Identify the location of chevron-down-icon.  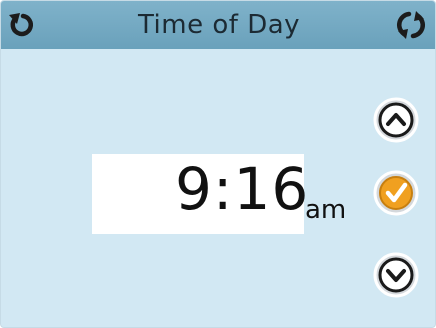
(396, 275).